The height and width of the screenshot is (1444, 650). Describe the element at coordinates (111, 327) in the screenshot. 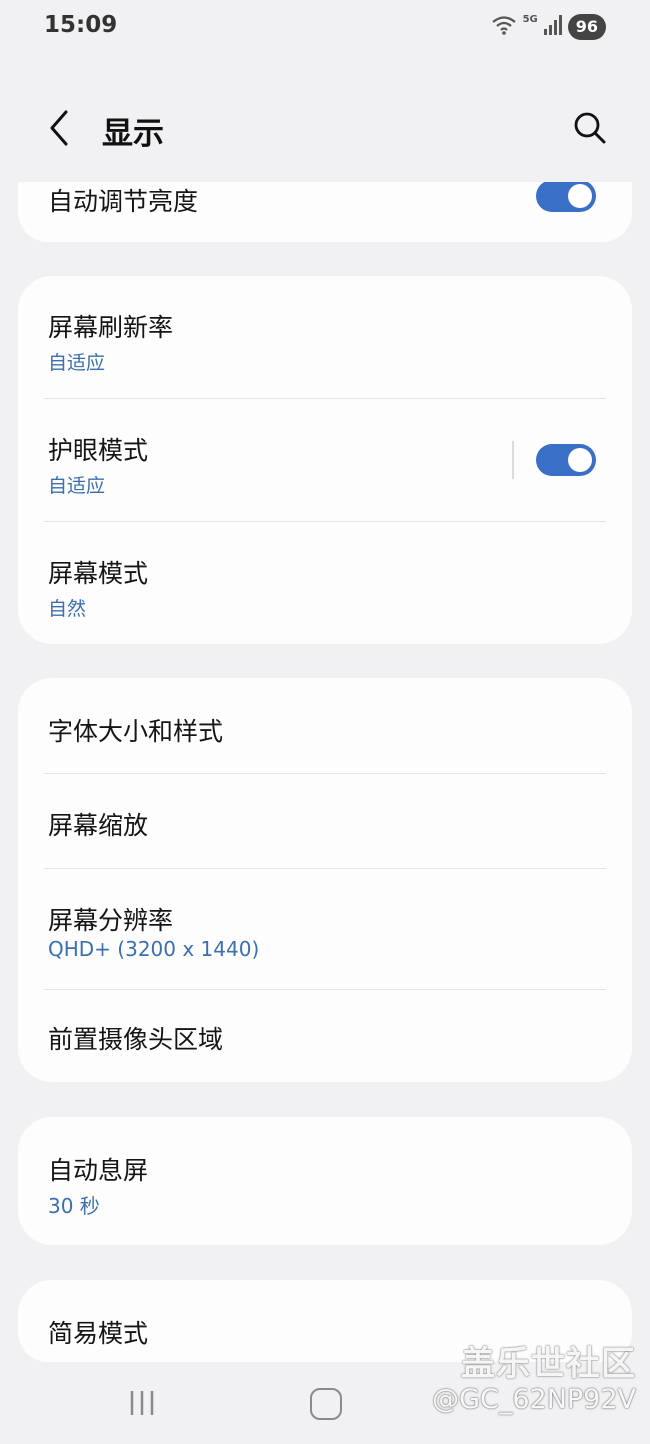

I see `refresh-rate-title: 屏幕刷新率` at that location.